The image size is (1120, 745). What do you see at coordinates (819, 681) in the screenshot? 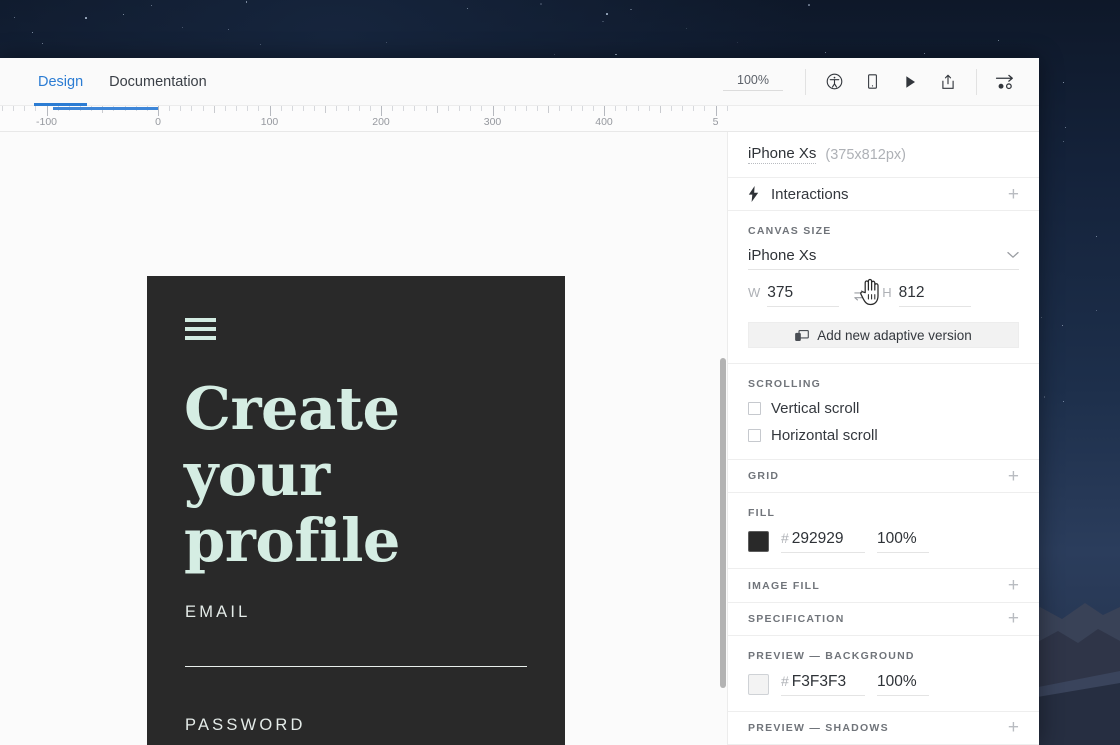
I see `preview-background-hex-value: F3F3F3` at bounding box center [819, 681].